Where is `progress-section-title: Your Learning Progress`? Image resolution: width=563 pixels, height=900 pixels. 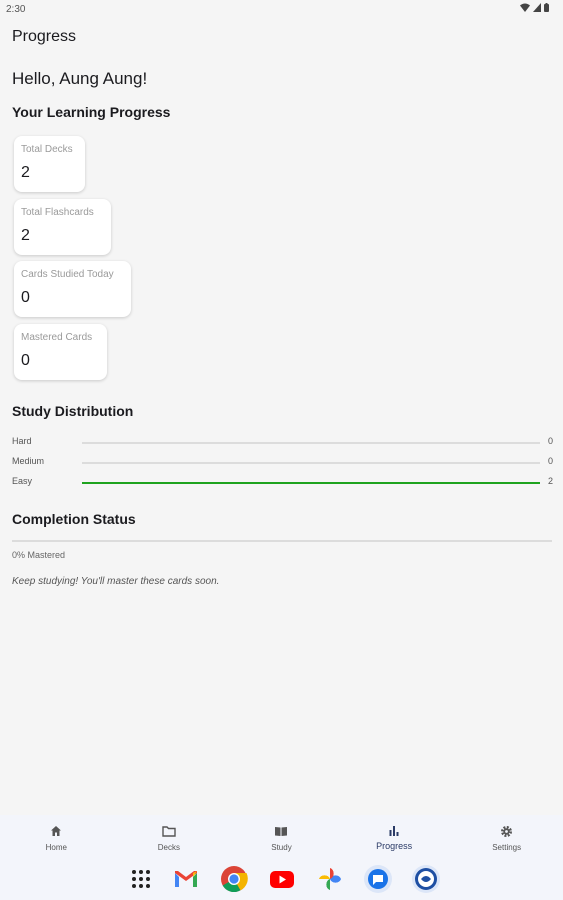
progress-section-title: Your Learning Progress is located at coordinates (91, 112).